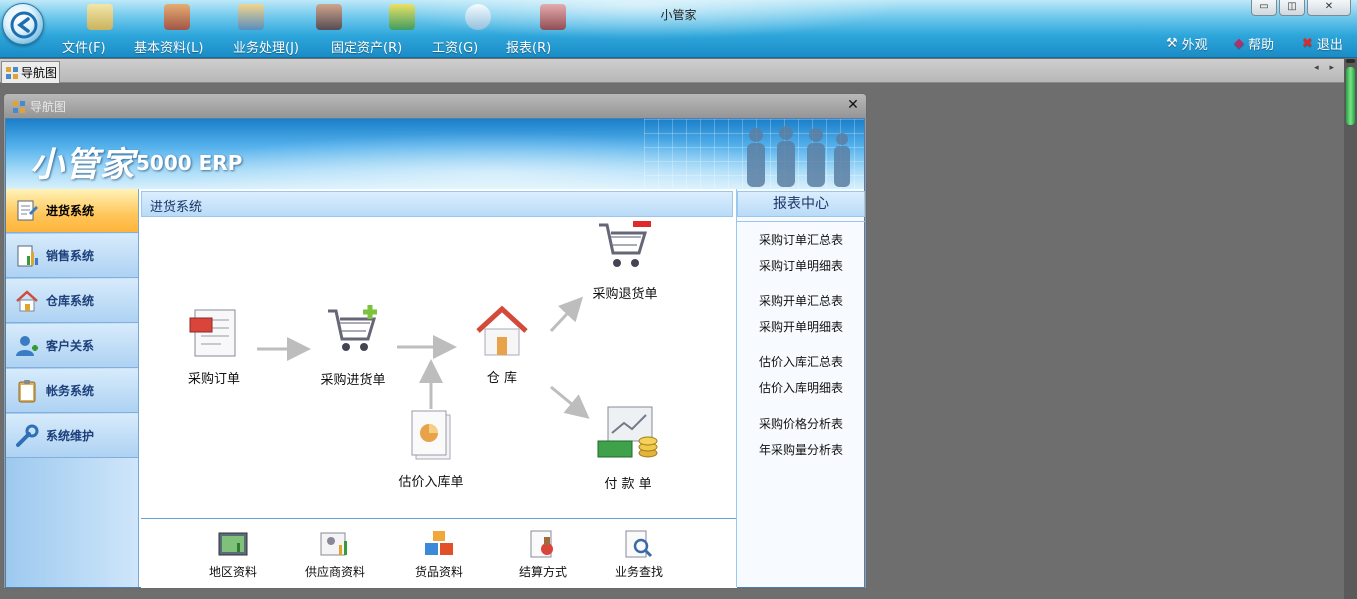  I want to click on cart-add-icon, so click(352, 328).